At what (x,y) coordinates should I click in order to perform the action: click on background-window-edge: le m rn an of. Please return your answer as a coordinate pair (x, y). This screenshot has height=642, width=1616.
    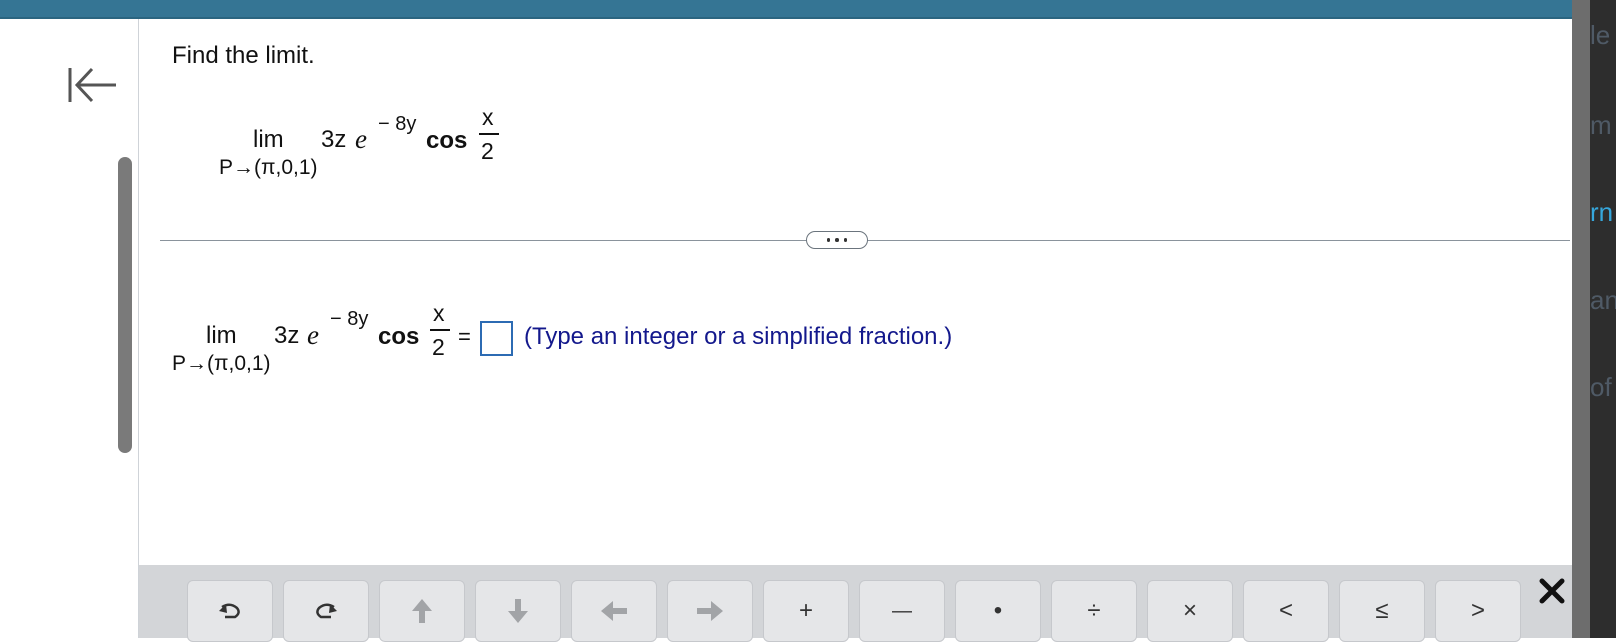
    Looking at the image, I should click on (1594, 319).